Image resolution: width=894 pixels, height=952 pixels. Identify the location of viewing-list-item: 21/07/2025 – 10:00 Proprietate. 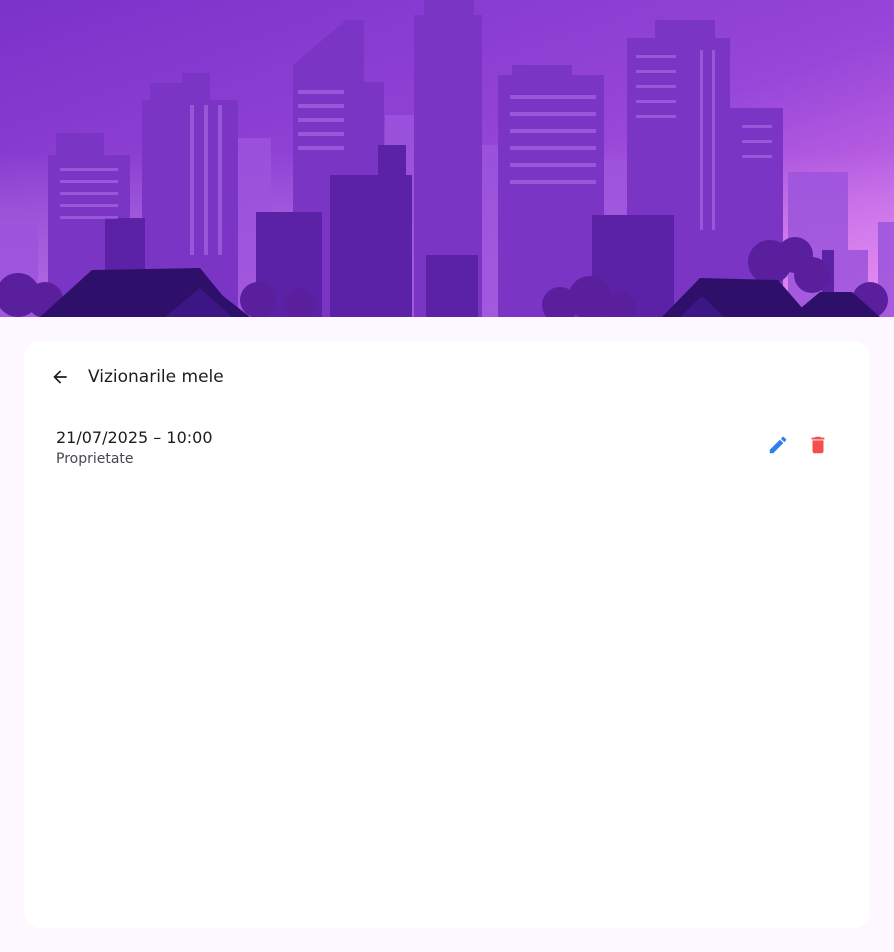
(447, 446).